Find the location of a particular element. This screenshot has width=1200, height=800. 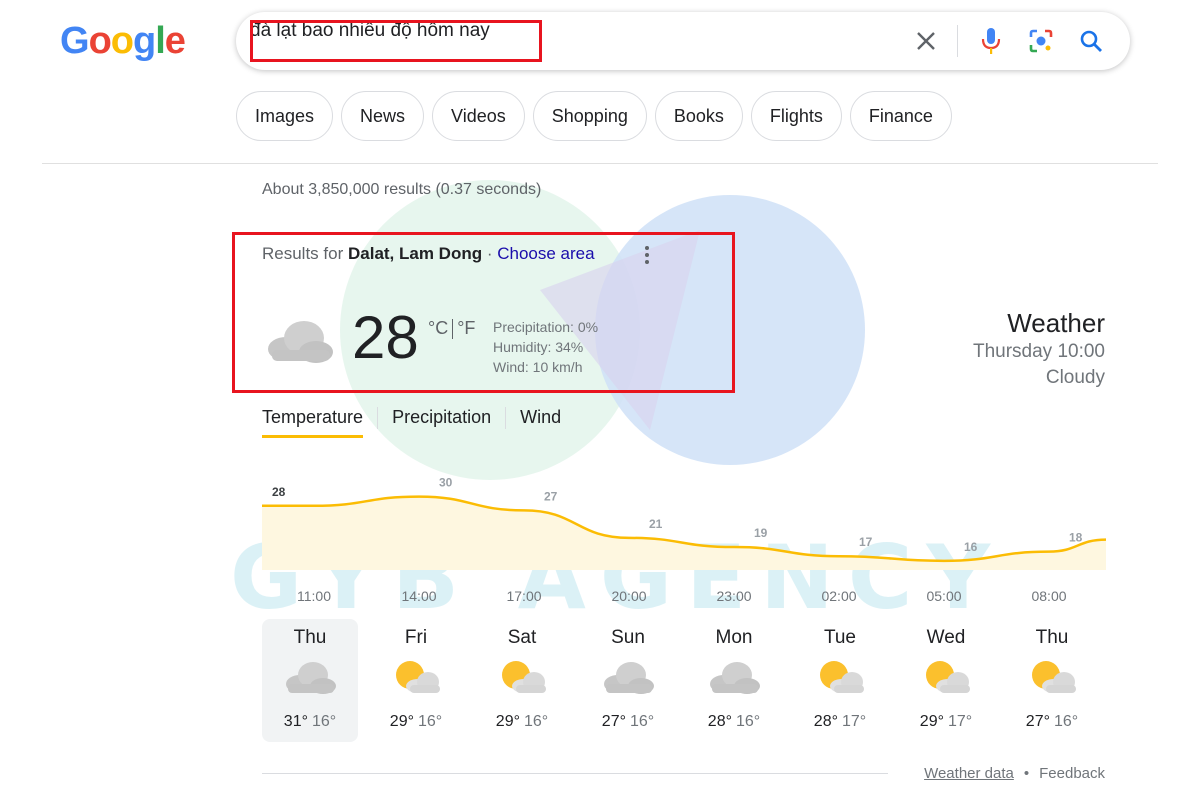

card-footer: Weather data • Feedback is located at coordinates (1014, 773).